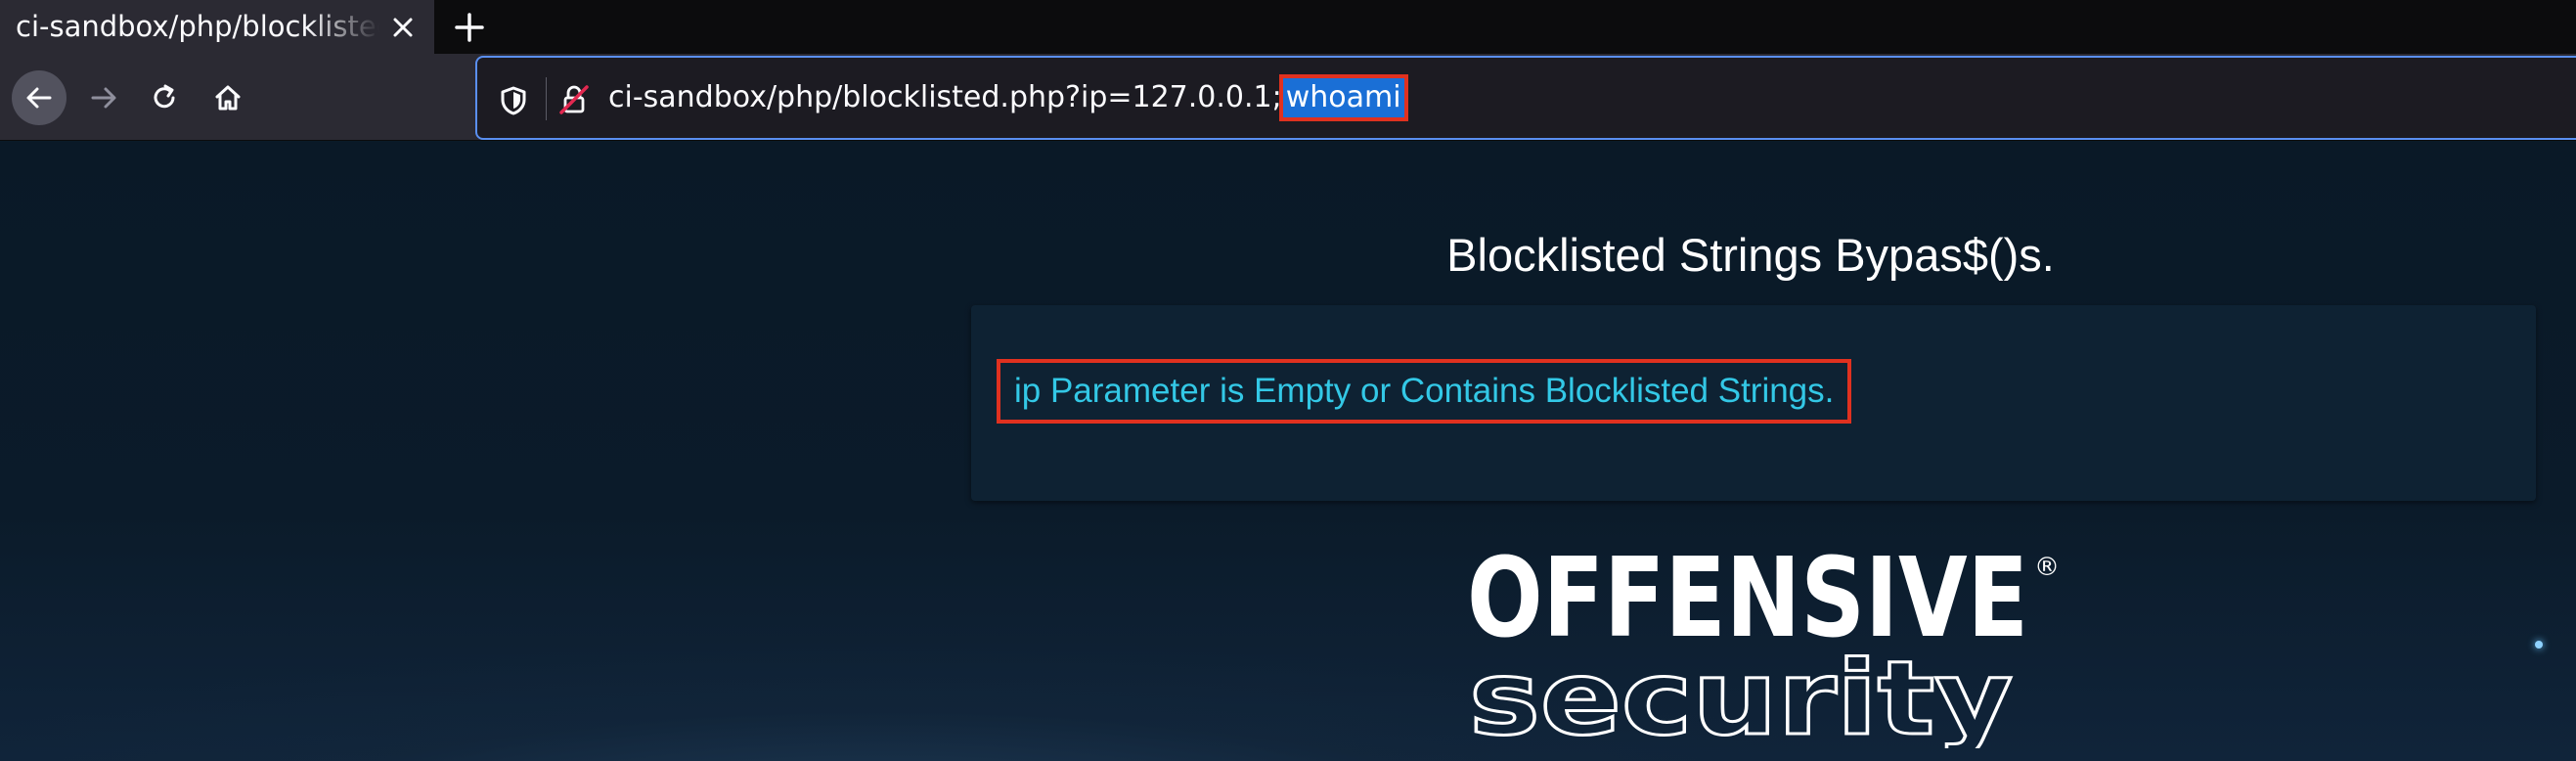  Describe the element at coordinates (546, 98) in the screenshot. I see `url-separator` at that location.